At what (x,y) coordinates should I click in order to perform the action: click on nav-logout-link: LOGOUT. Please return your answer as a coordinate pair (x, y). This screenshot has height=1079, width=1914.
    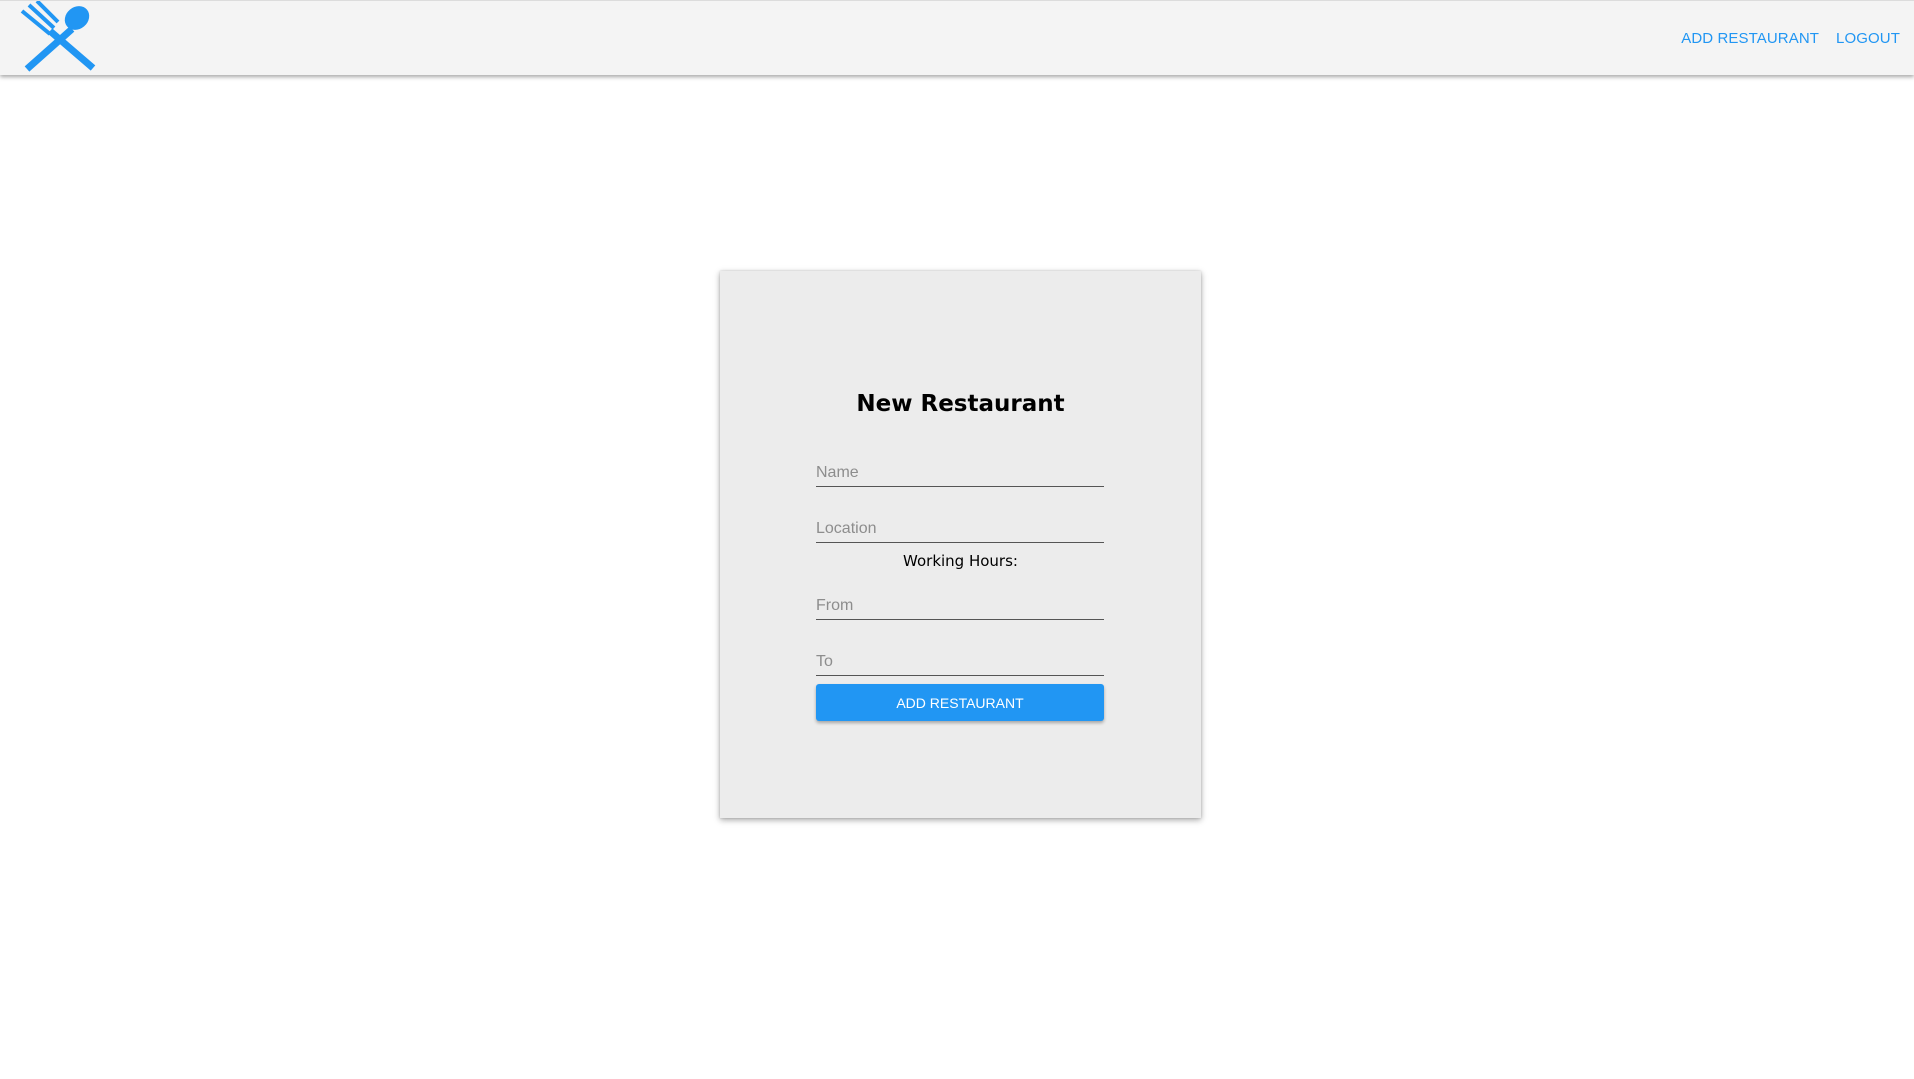
    Looking at the image, I should click on (1868, 38).